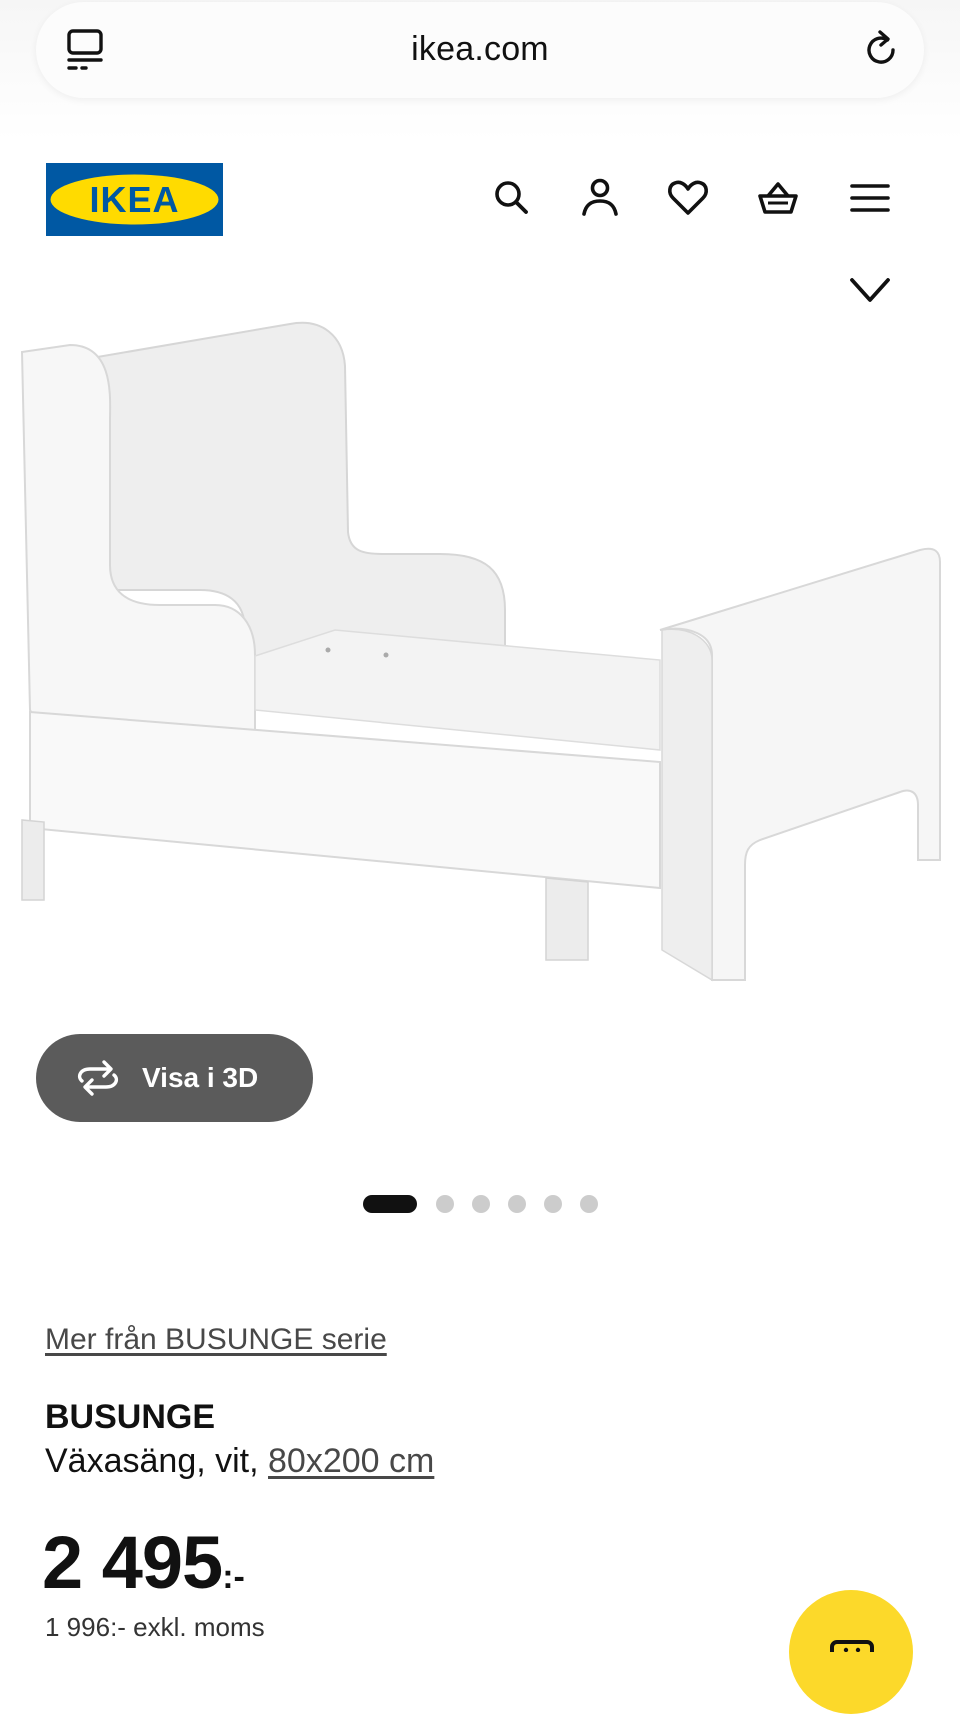  What do you see at coordinates (600, 198) in the screenshot?
I see `account-icon` at bounding box center [600, 198].